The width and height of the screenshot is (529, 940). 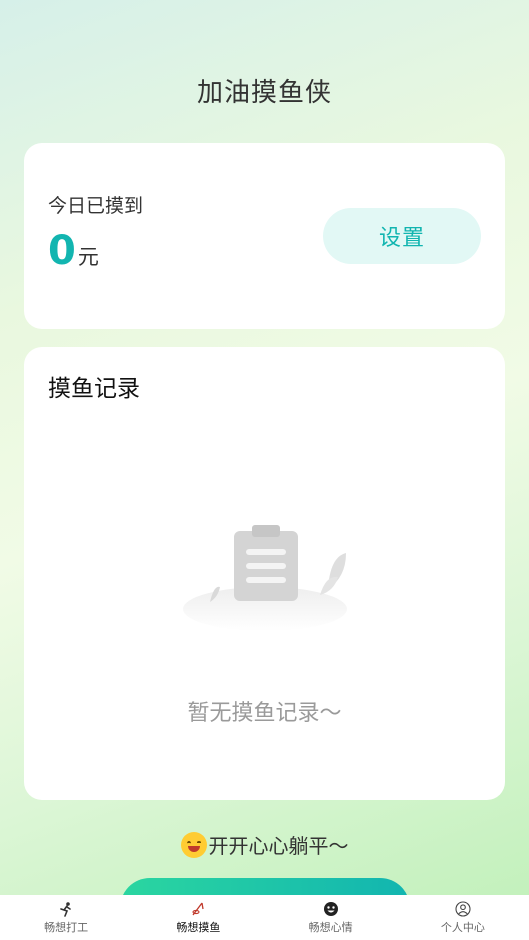 I want to click on tab-label: 畅想心情, so click(x=330, y=927).